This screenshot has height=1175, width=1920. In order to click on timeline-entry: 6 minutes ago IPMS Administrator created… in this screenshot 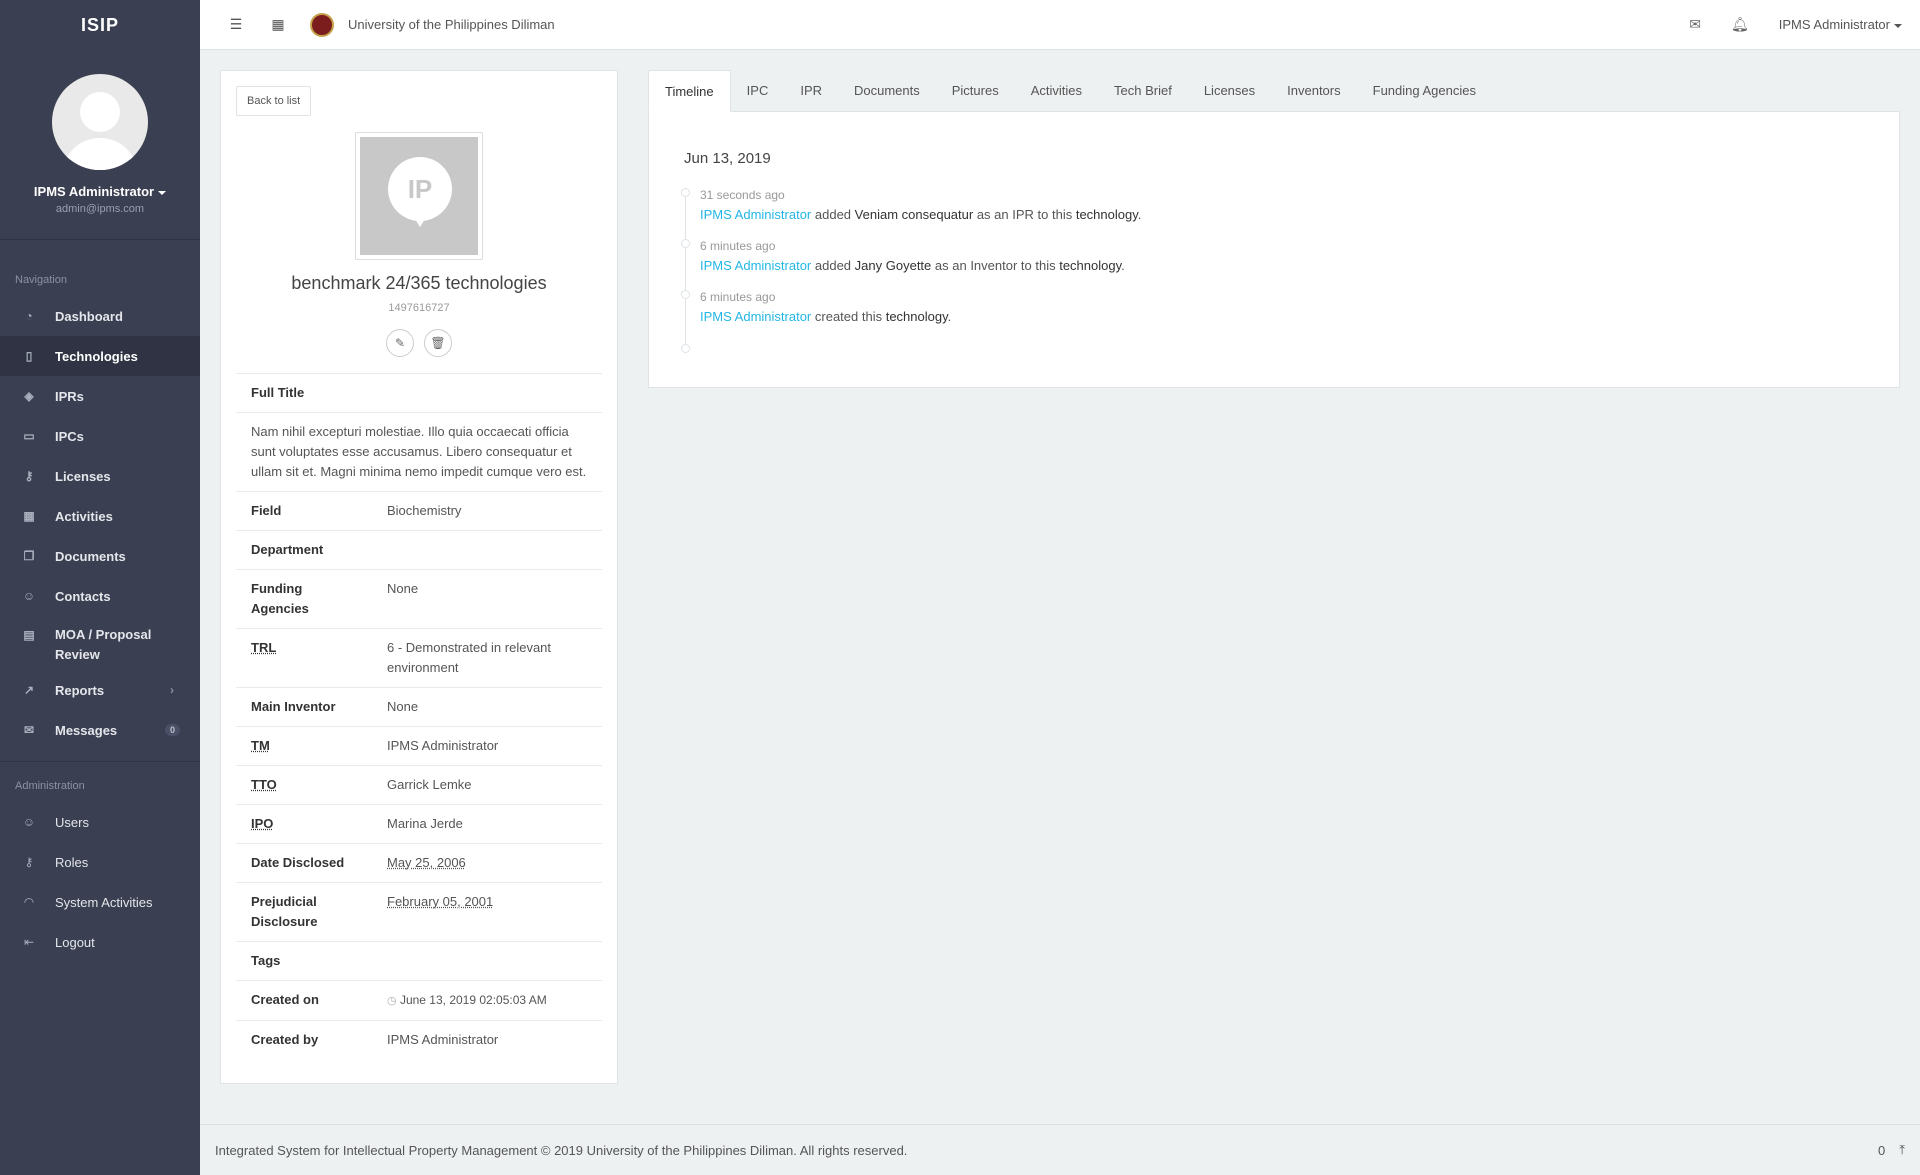, I will do `click(826, 307)`.